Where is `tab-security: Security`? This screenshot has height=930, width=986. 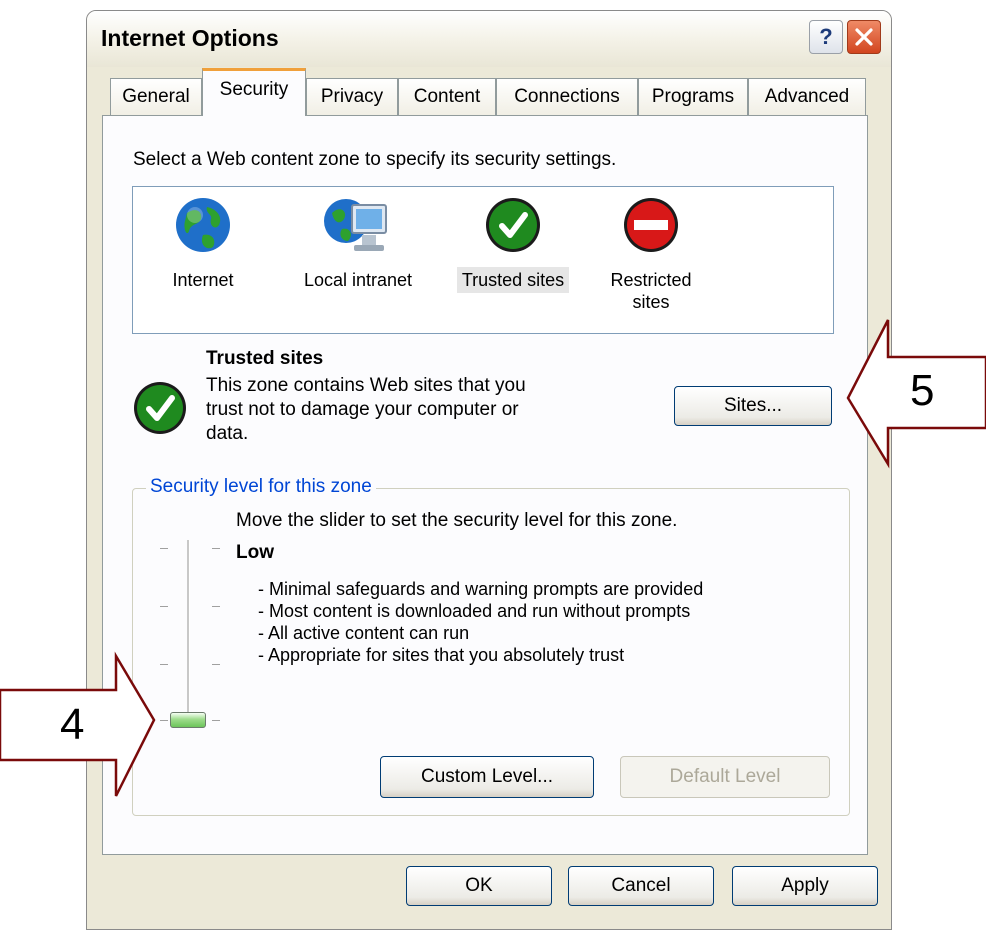
tab-security: Security is located at coordinates (254, 92).